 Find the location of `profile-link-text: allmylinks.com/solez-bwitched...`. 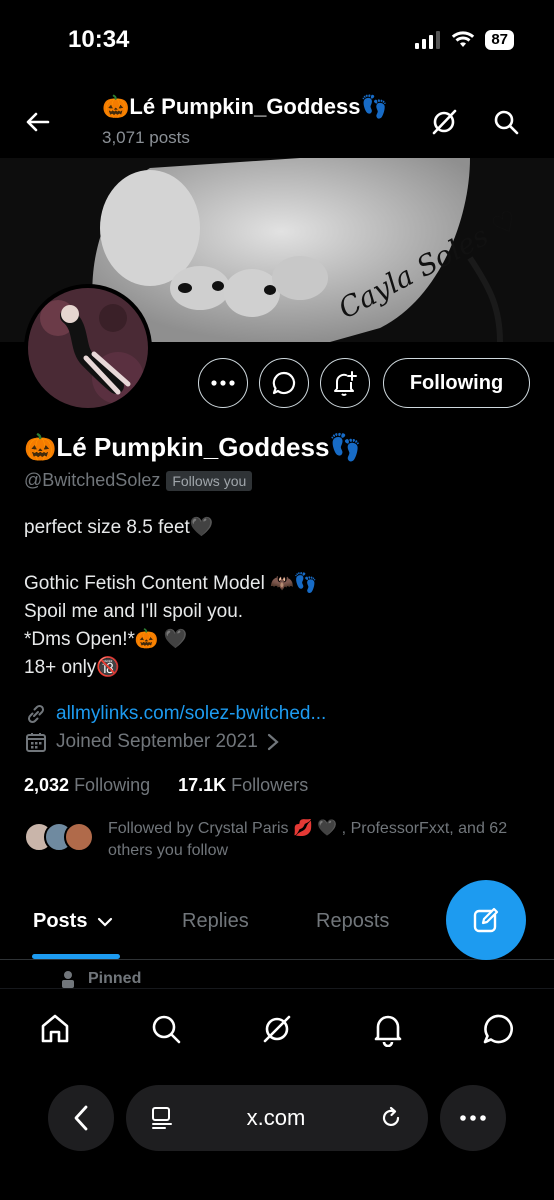

profile-link-text: allmylinks.com/solez-bwitched... is located at coordinates (191, 714).